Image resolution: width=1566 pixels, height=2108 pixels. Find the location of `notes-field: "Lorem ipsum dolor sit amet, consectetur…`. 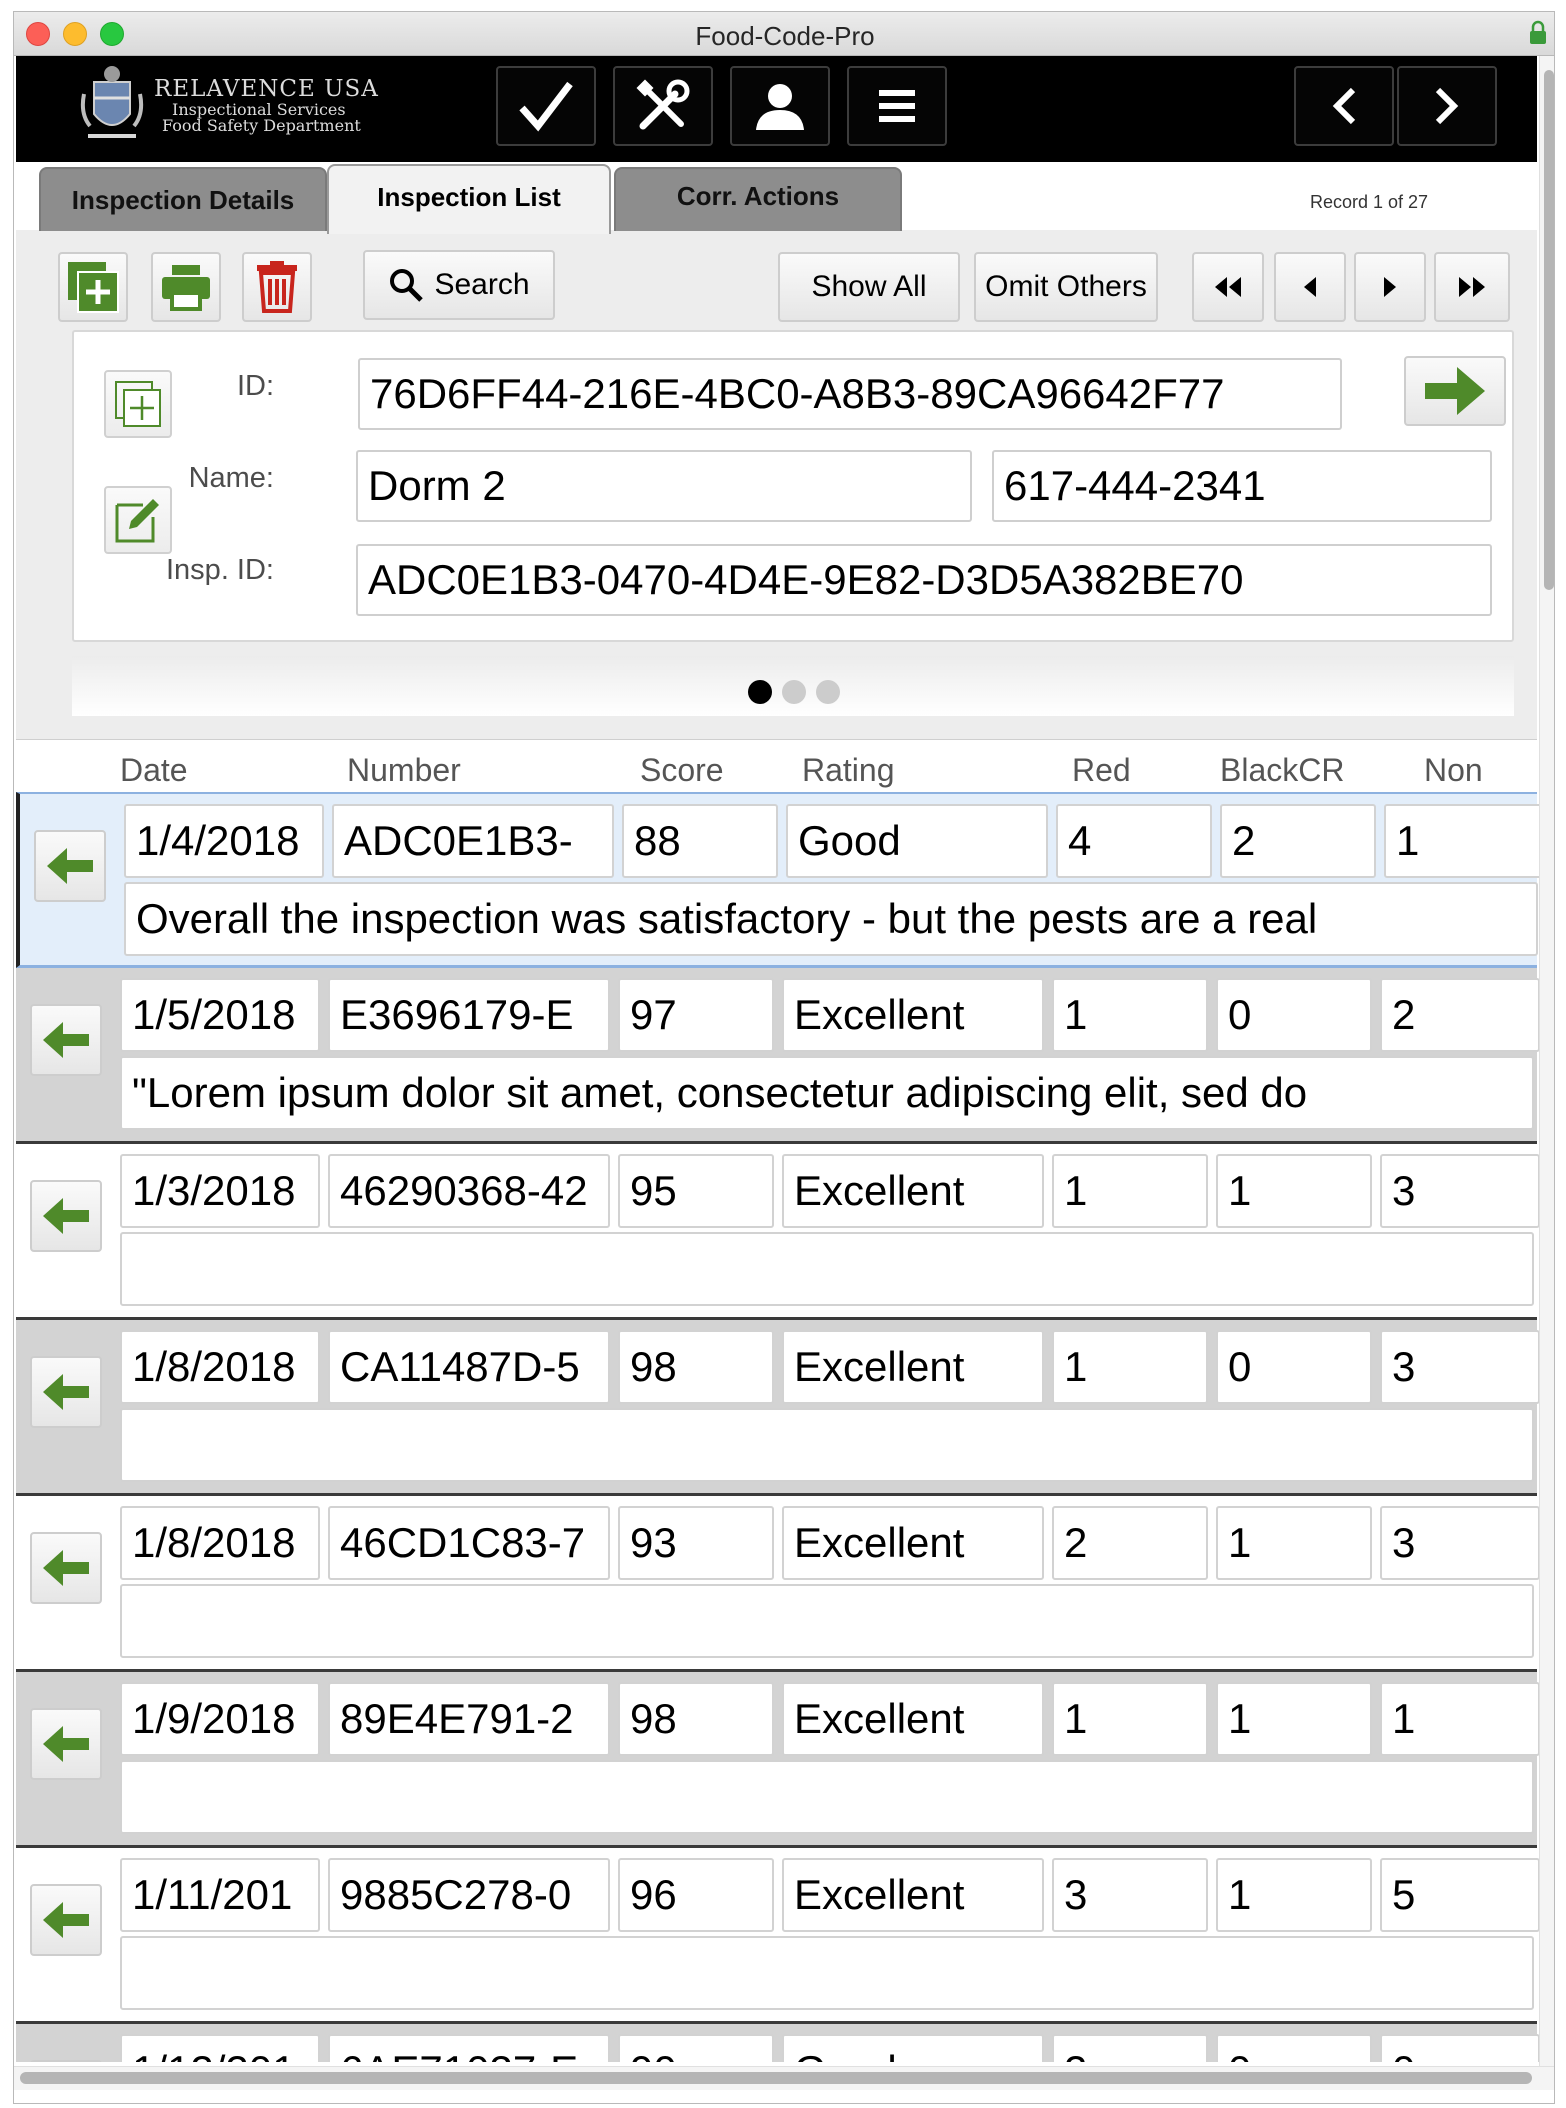

notes-field: "Lorem ipsum dolor sit amet, consectetur… is located at coordinates (827, 1093).